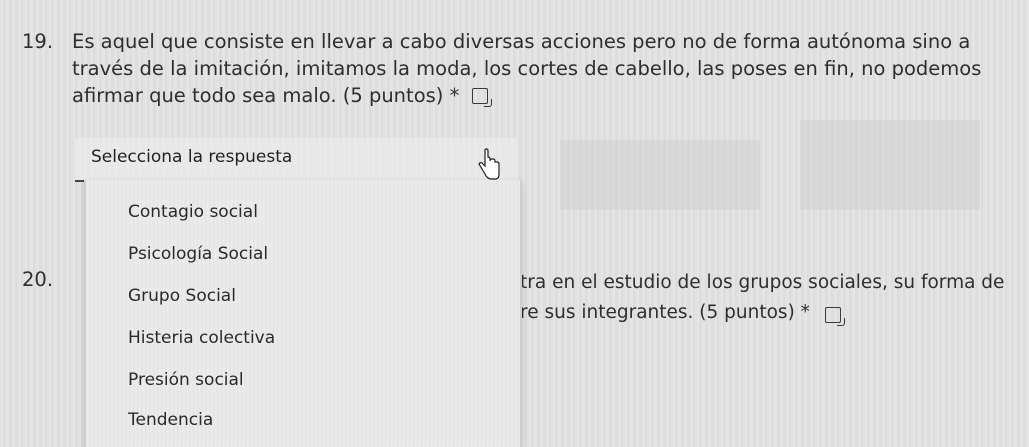  What do you see at coordinates (665, 312) in the screenshot?
I see `question-20-text-line2: re sus integrantes. (5 puntos) *` at bounding box center [665, 312].